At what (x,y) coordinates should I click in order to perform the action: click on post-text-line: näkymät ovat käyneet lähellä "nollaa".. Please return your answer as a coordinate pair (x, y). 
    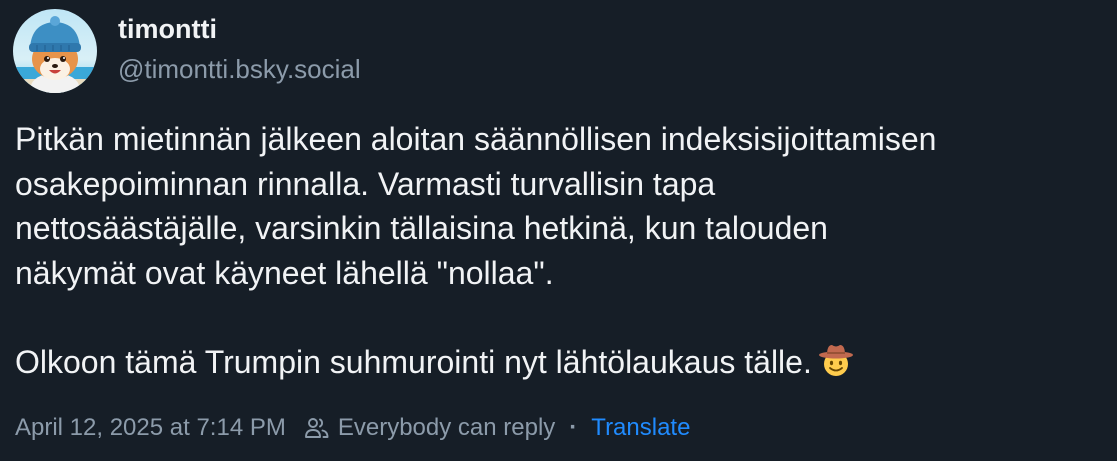
    Looking at the image, I should click on (284, 272).